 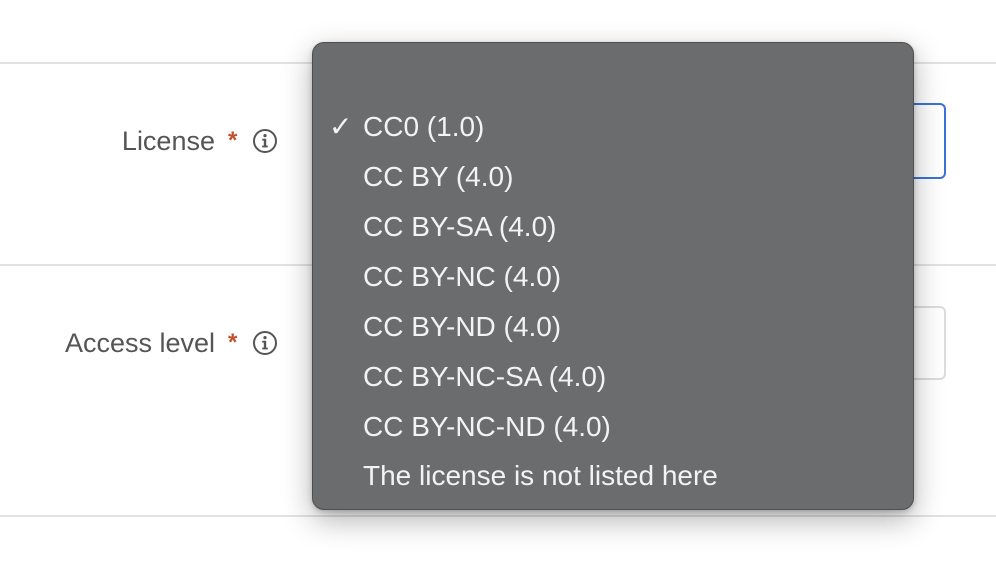 I want to click on dropdown-option-cc0: CC0 (1.0), so click(x=423, y=127).